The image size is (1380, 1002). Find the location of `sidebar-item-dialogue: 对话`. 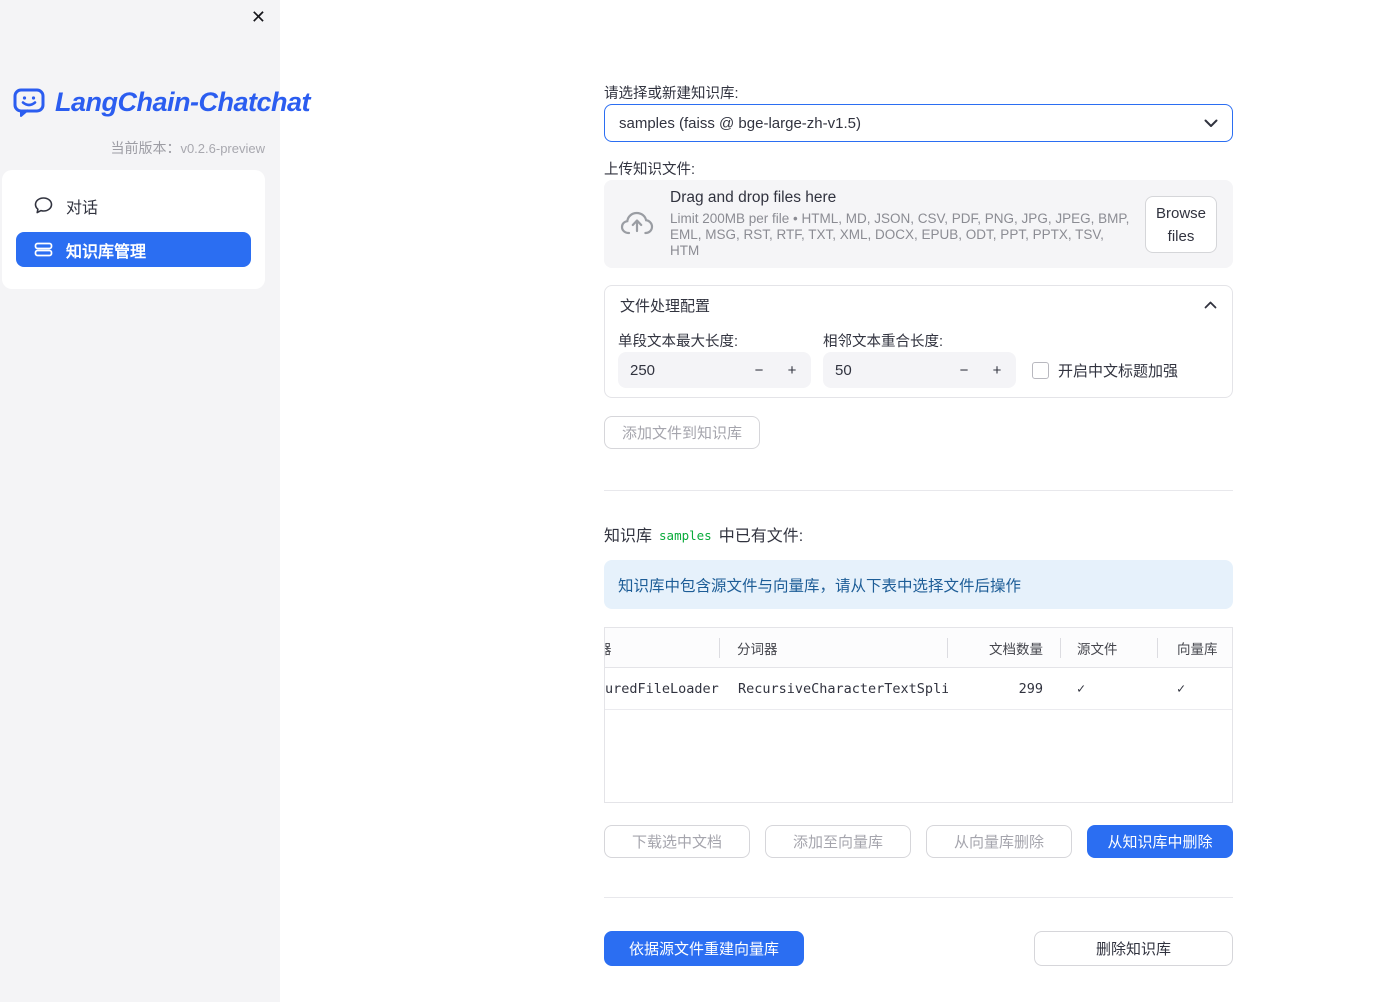

sidebar-item-dialogue: 对话 is located at coordinates (133, 205).